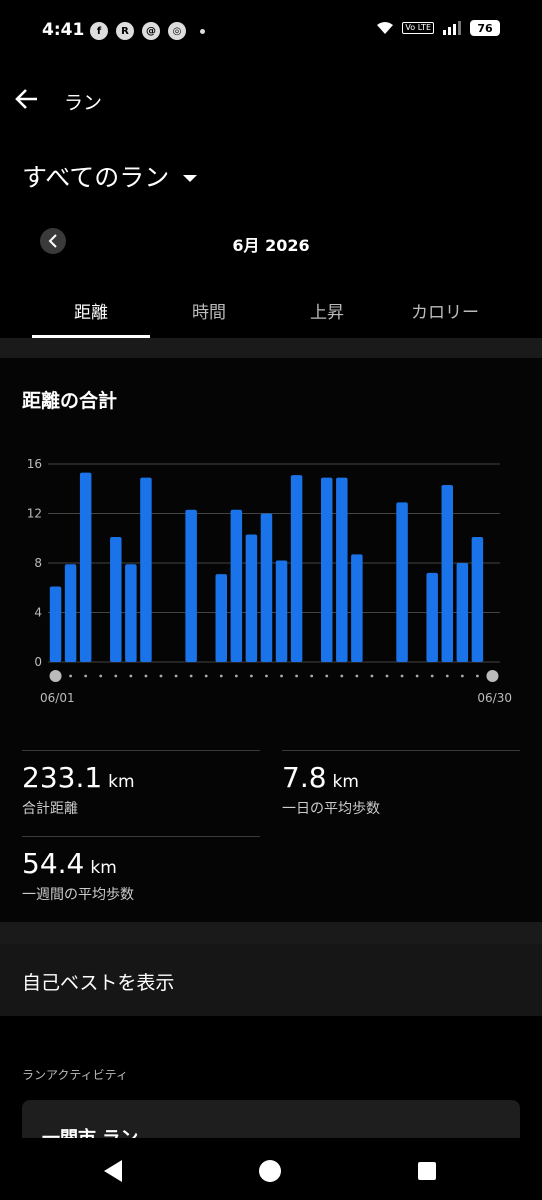 The height and width of the screenshot is (1200, 542). What do you see at coordinates (151, 31) in the screenshot?
I see `threads-icon: @` at bounding box center [151, 31].